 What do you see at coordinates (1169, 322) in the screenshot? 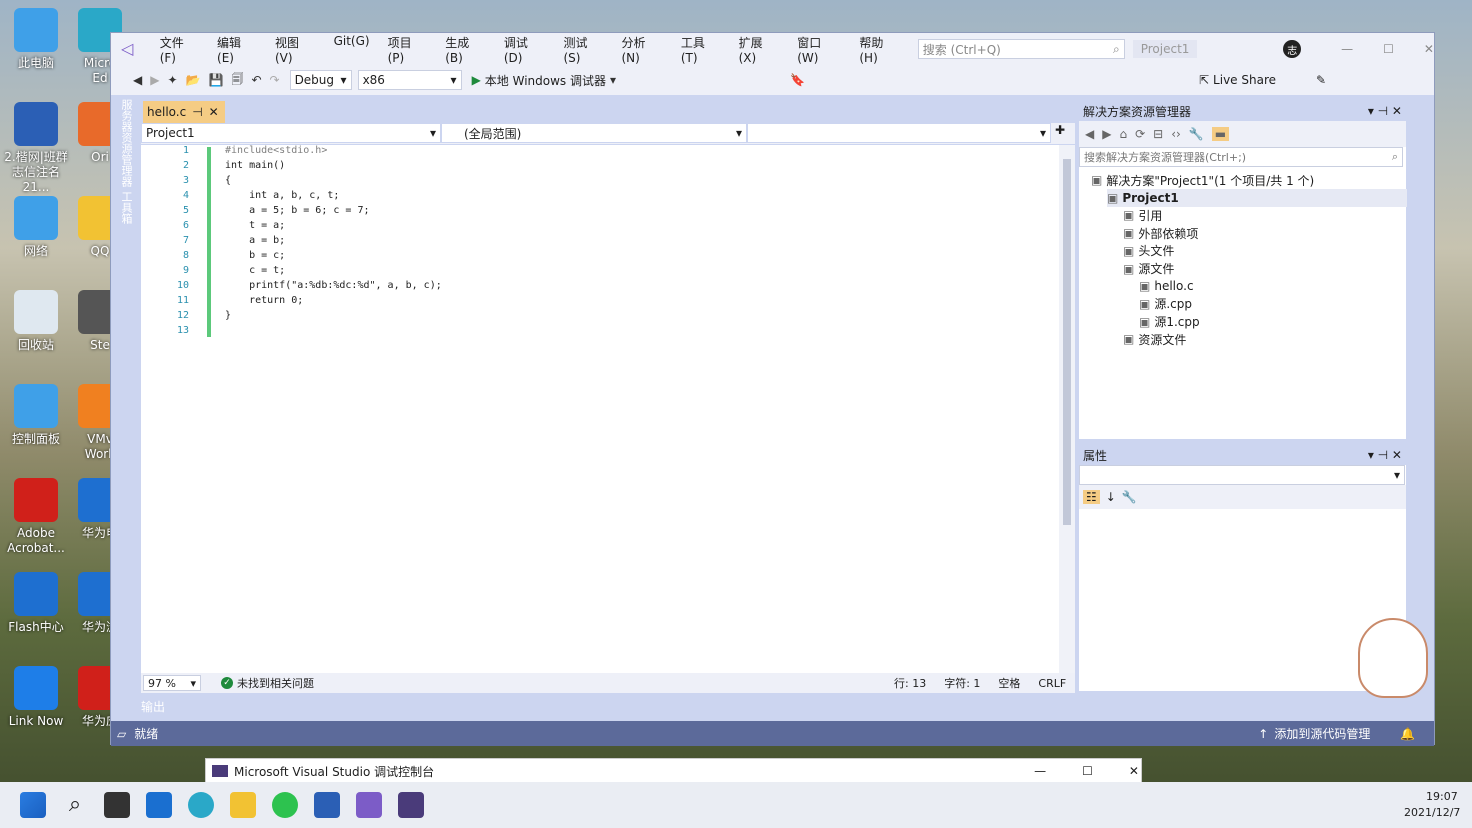
I see `tree-item: ▣ 源1.cpp` at bounding box center [1169, 322].